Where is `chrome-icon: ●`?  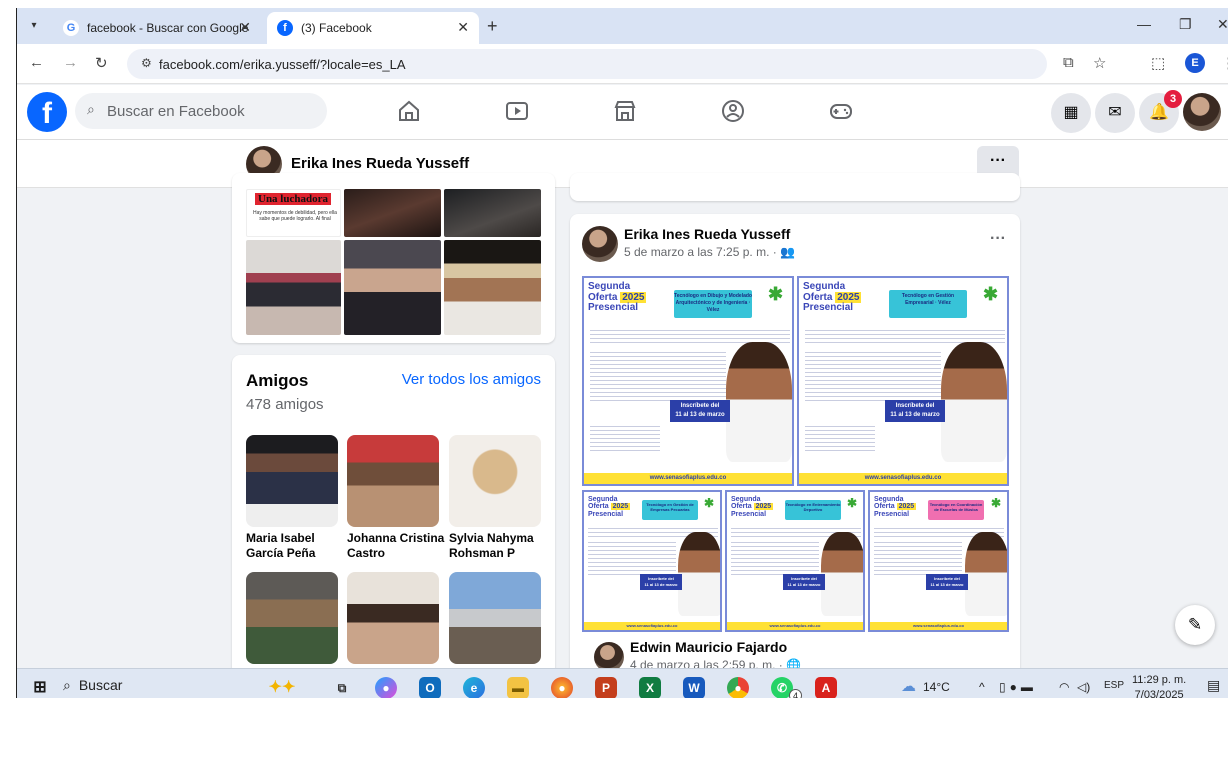 chrome-icon: ● is located at coordinates (738, 687).